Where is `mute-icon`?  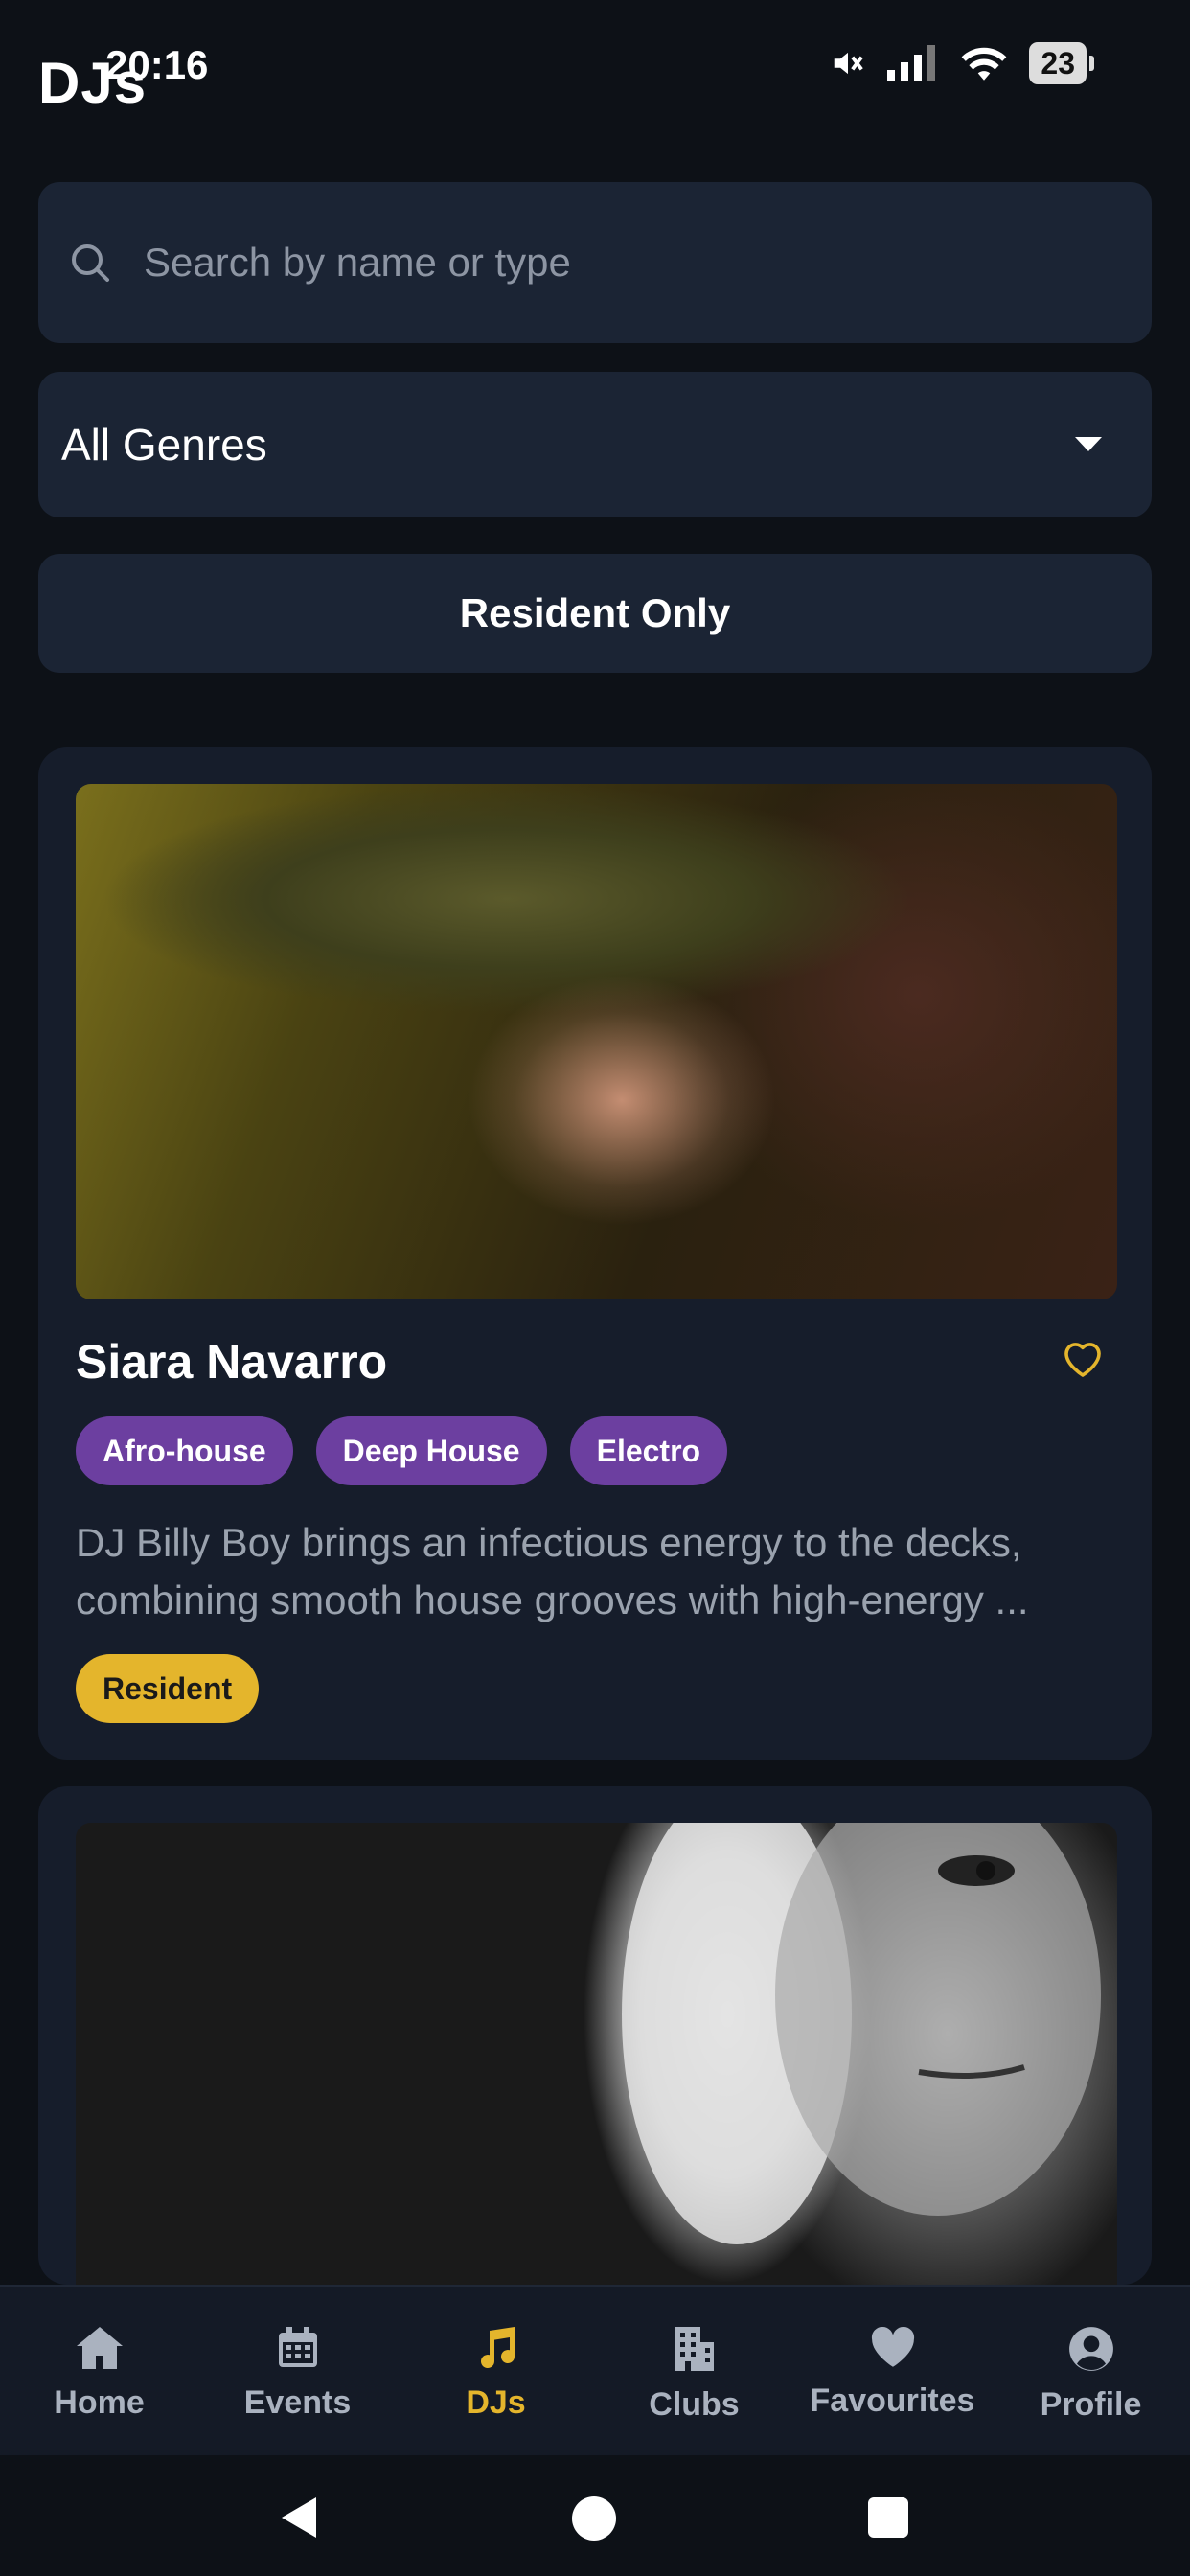 mute-icon is located at coordinates (850, 63).